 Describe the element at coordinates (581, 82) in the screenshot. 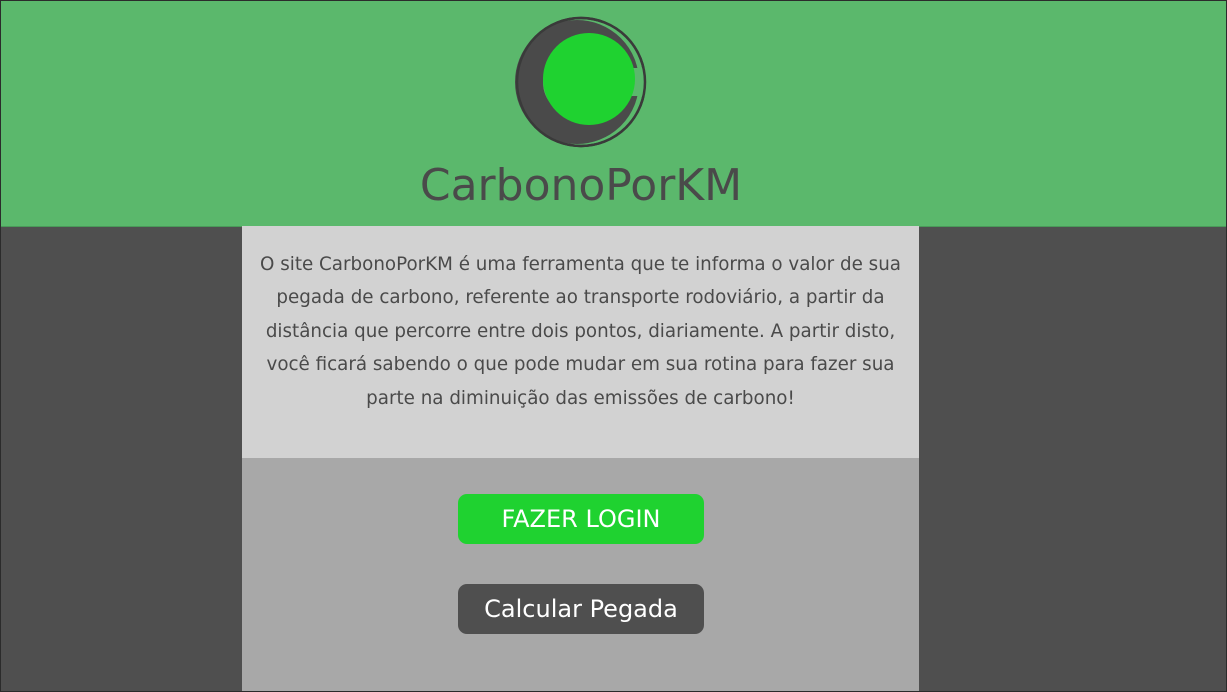

I see `carbon-c-logo-icon` at that location.